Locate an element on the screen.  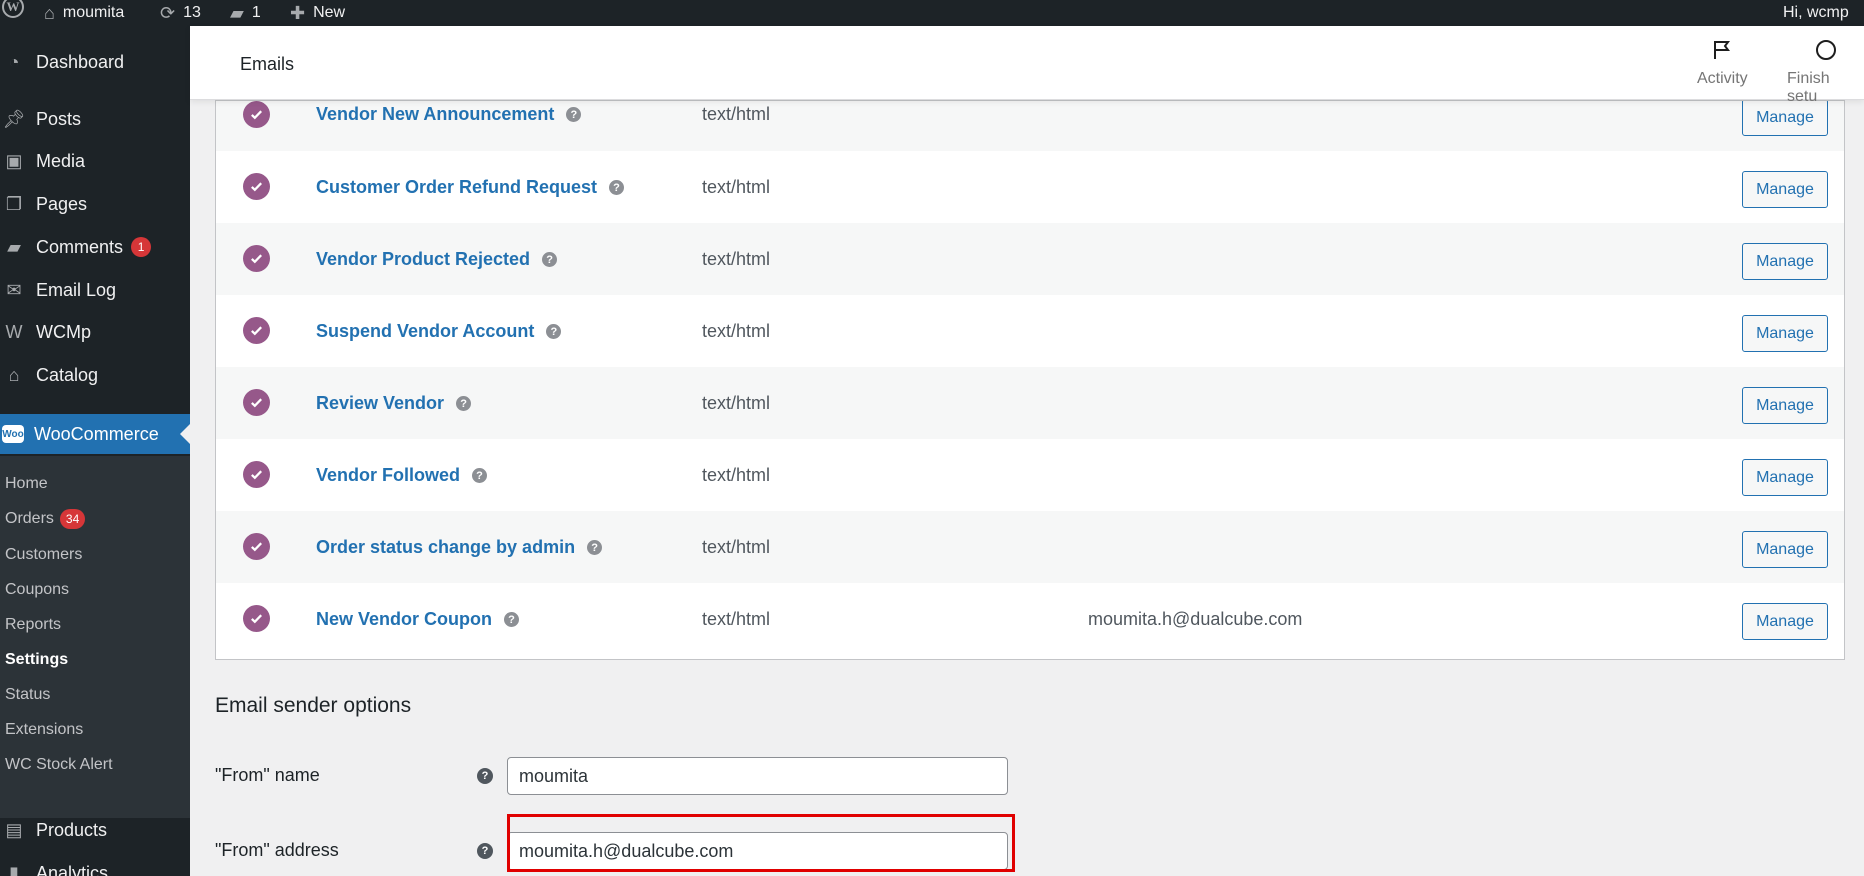
page-title: Emails is located at coordinates (267, 64).